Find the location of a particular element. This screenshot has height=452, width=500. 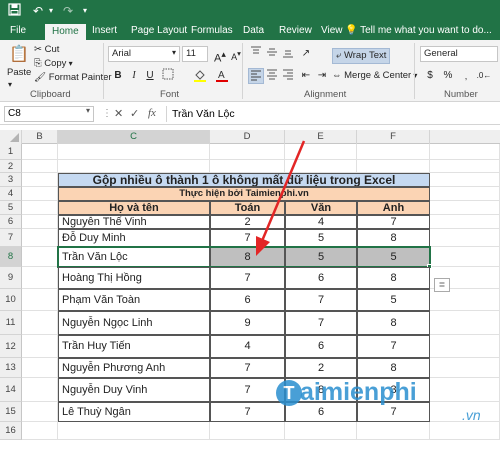

quick-analysis-icon: ≣ is located at coordinates (442, 285).